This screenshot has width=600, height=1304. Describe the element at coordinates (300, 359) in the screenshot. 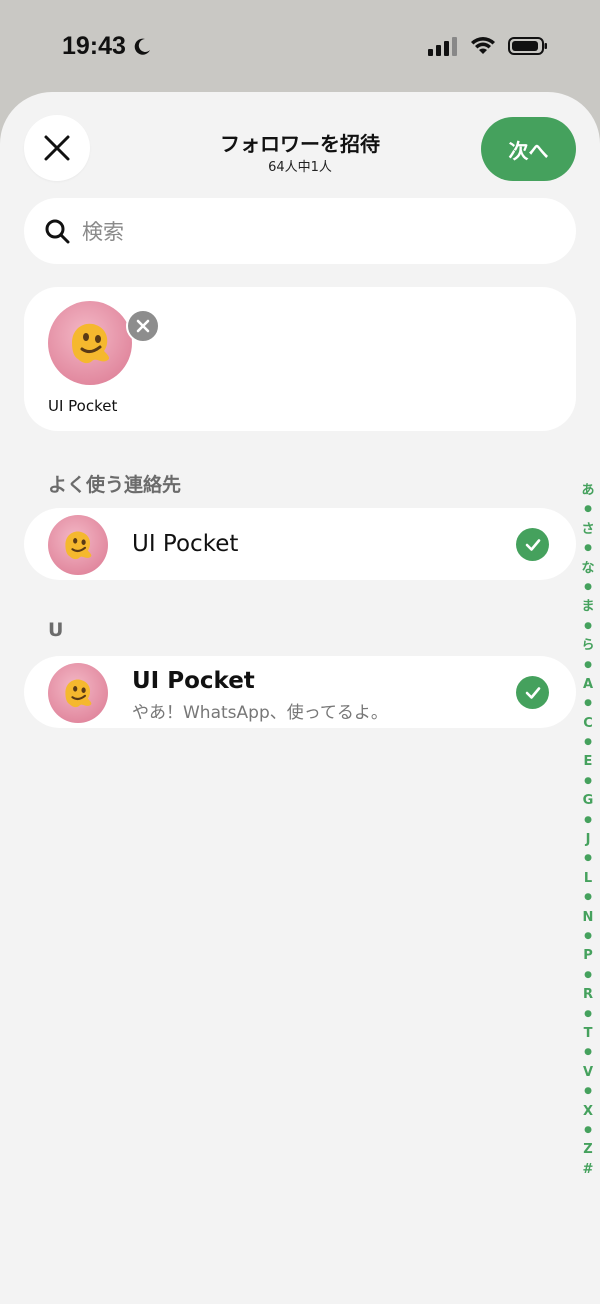

I see `selected-contacts-card: UI Pocket` at that location.